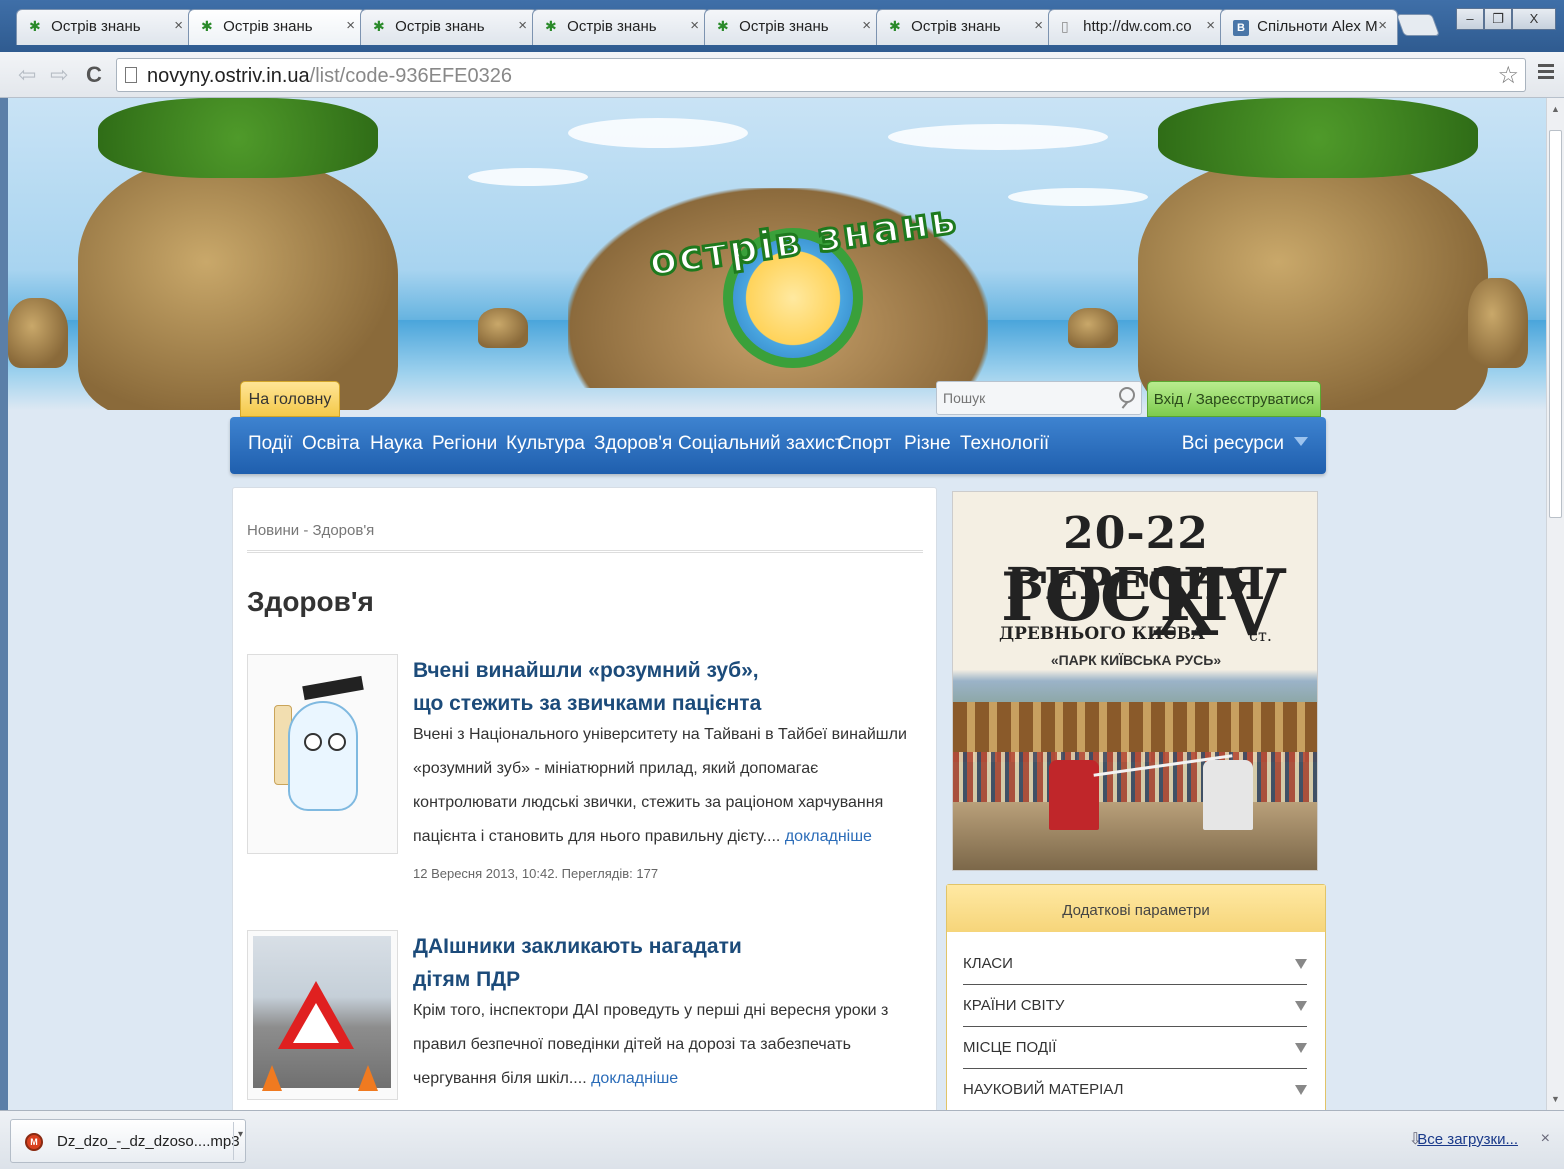  I want to click on page-title: Здоров'я, so click(310, 601).